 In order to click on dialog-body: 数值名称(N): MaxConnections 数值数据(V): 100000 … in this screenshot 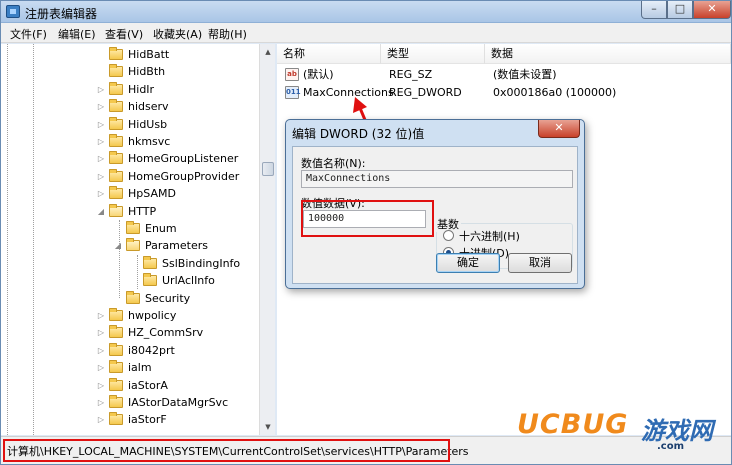, I will do `click(435, 215)`.